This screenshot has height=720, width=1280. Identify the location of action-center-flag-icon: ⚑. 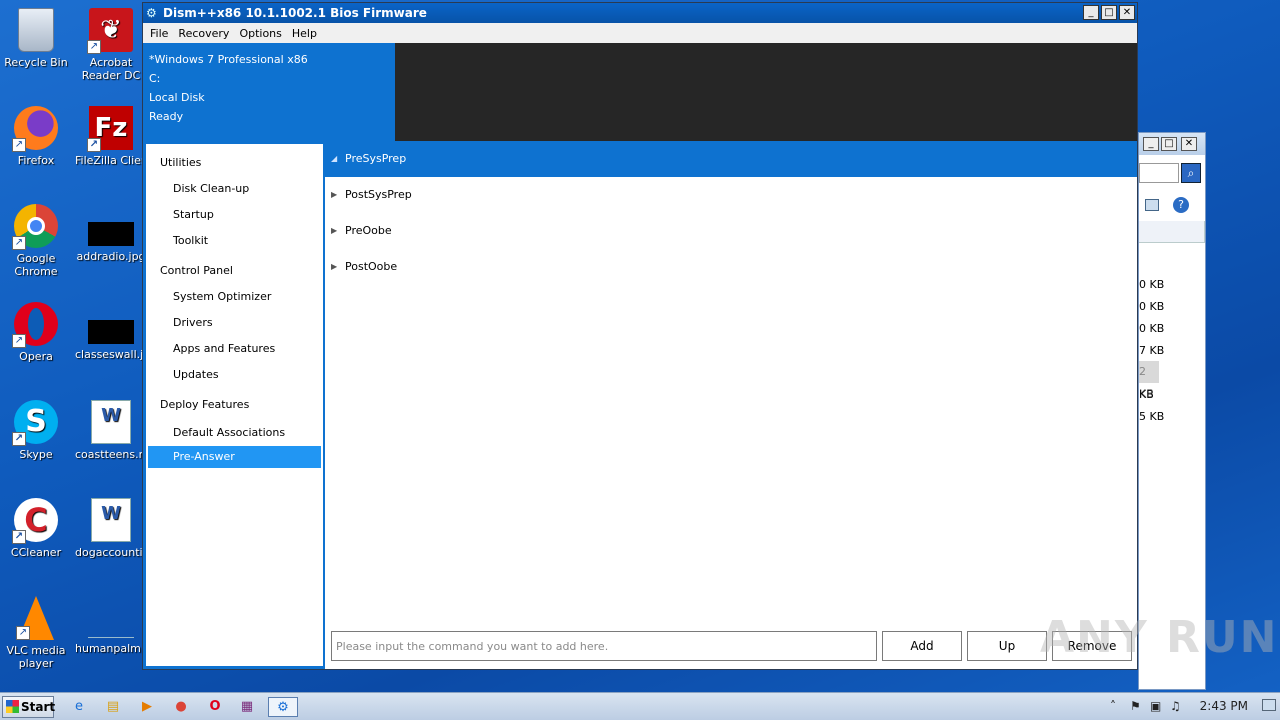
(1135, 706).